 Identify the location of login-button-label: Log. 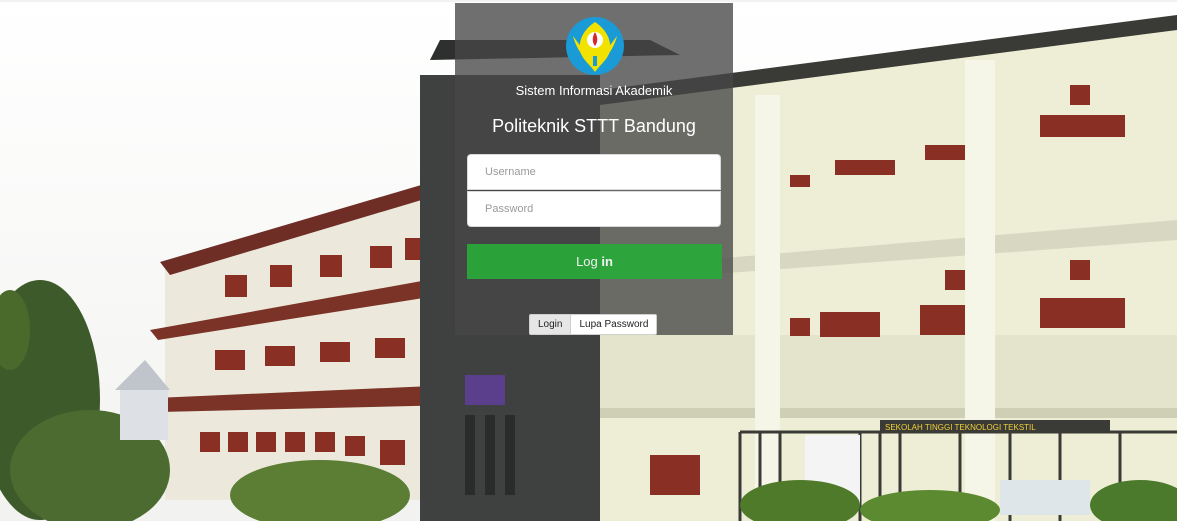
(589, 261).